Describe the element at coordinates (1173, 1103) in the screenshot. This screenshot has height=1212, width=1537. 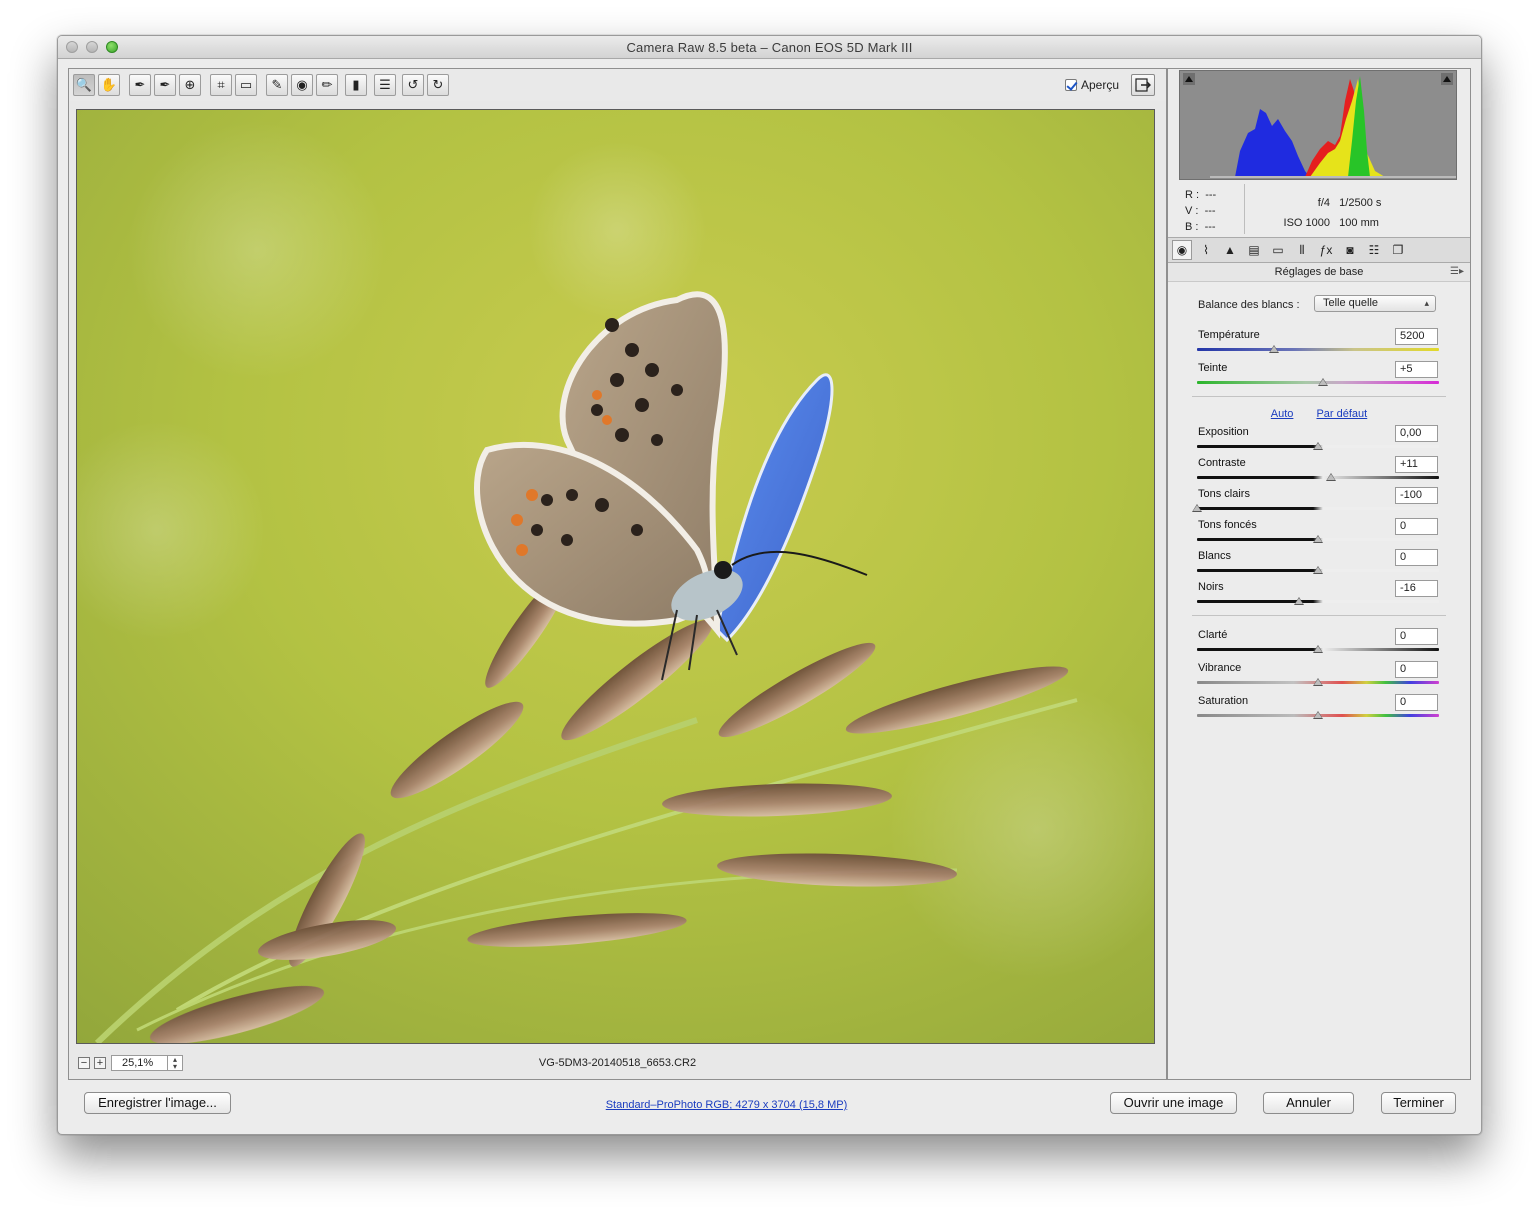
I see `open-image-button: Ouvrir une image` at that location.